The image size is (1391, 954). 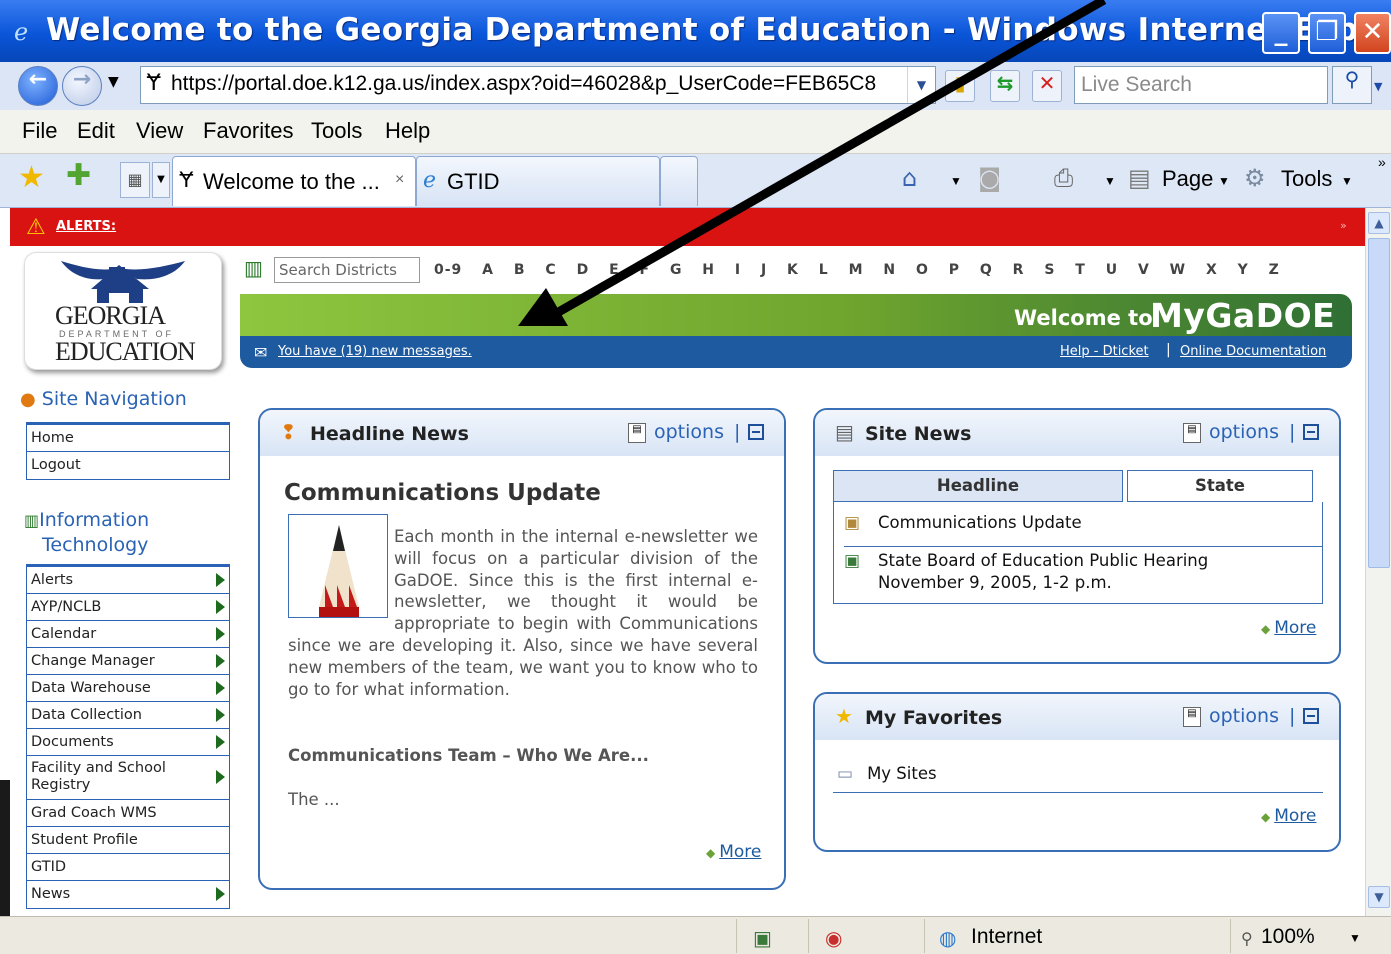 I want to click on list-item: ▭ My Sites, so click(x=887, y=774).